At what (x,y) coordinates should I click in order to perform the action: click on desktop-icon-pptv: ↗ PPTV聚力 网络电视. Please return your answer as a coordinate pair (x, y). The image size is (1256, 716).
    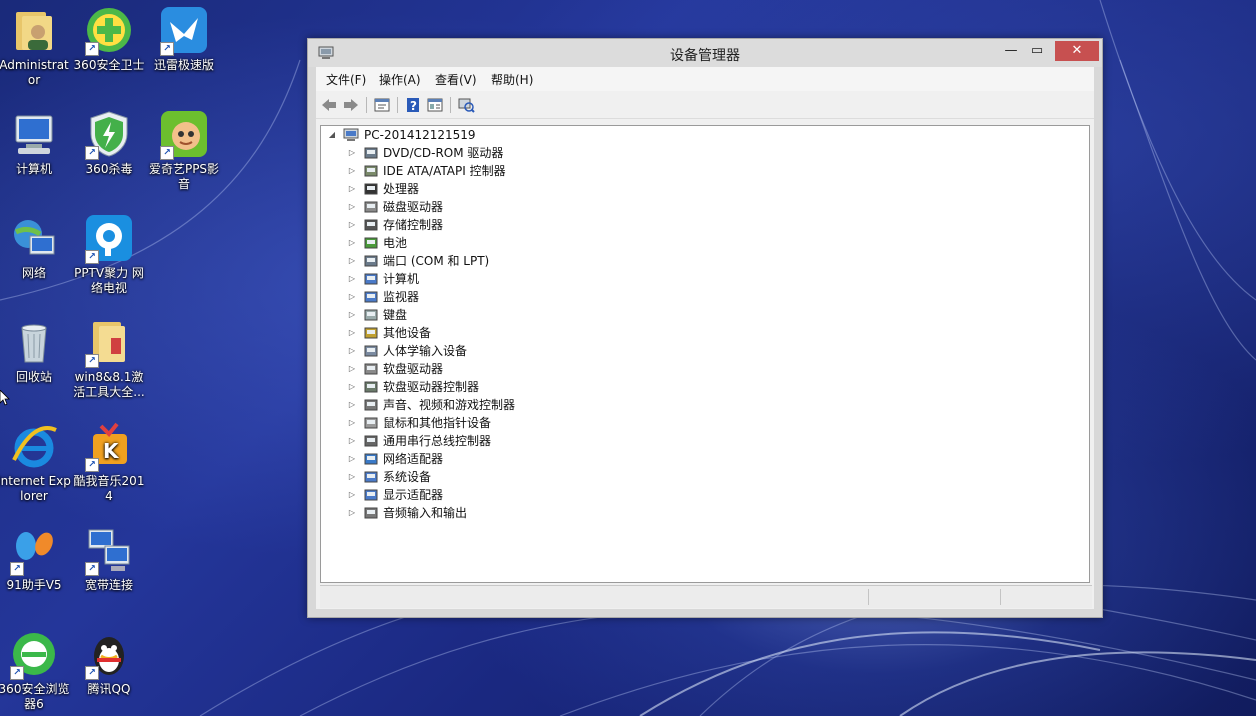
    Looking at the image, I should click on (109, 254).